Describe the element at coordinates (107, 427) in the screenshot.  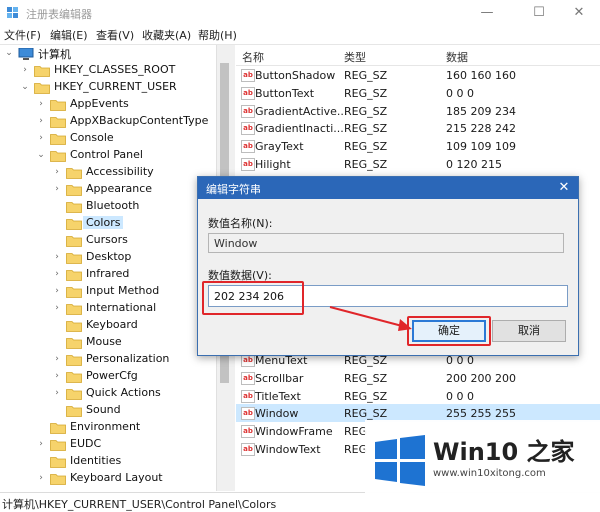
I see `tree-item: Environment` at that location.